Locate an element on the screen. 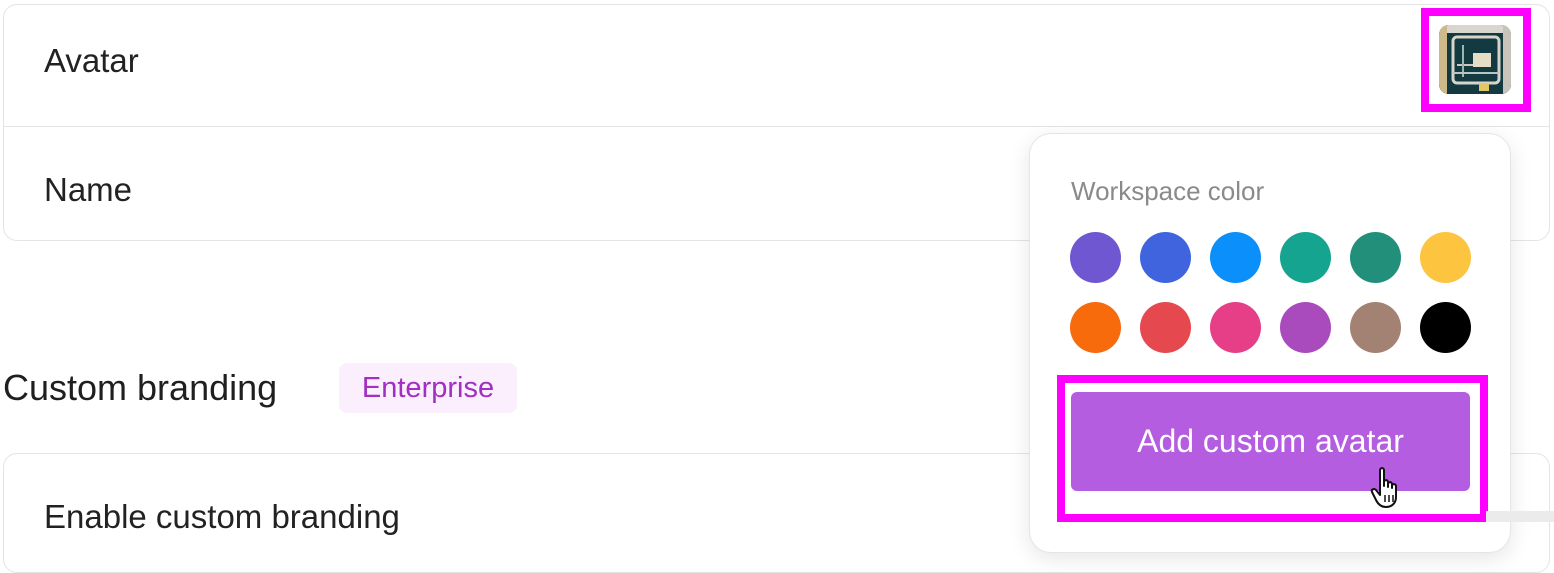  name-label: Name is located at coordinates (88, 189).